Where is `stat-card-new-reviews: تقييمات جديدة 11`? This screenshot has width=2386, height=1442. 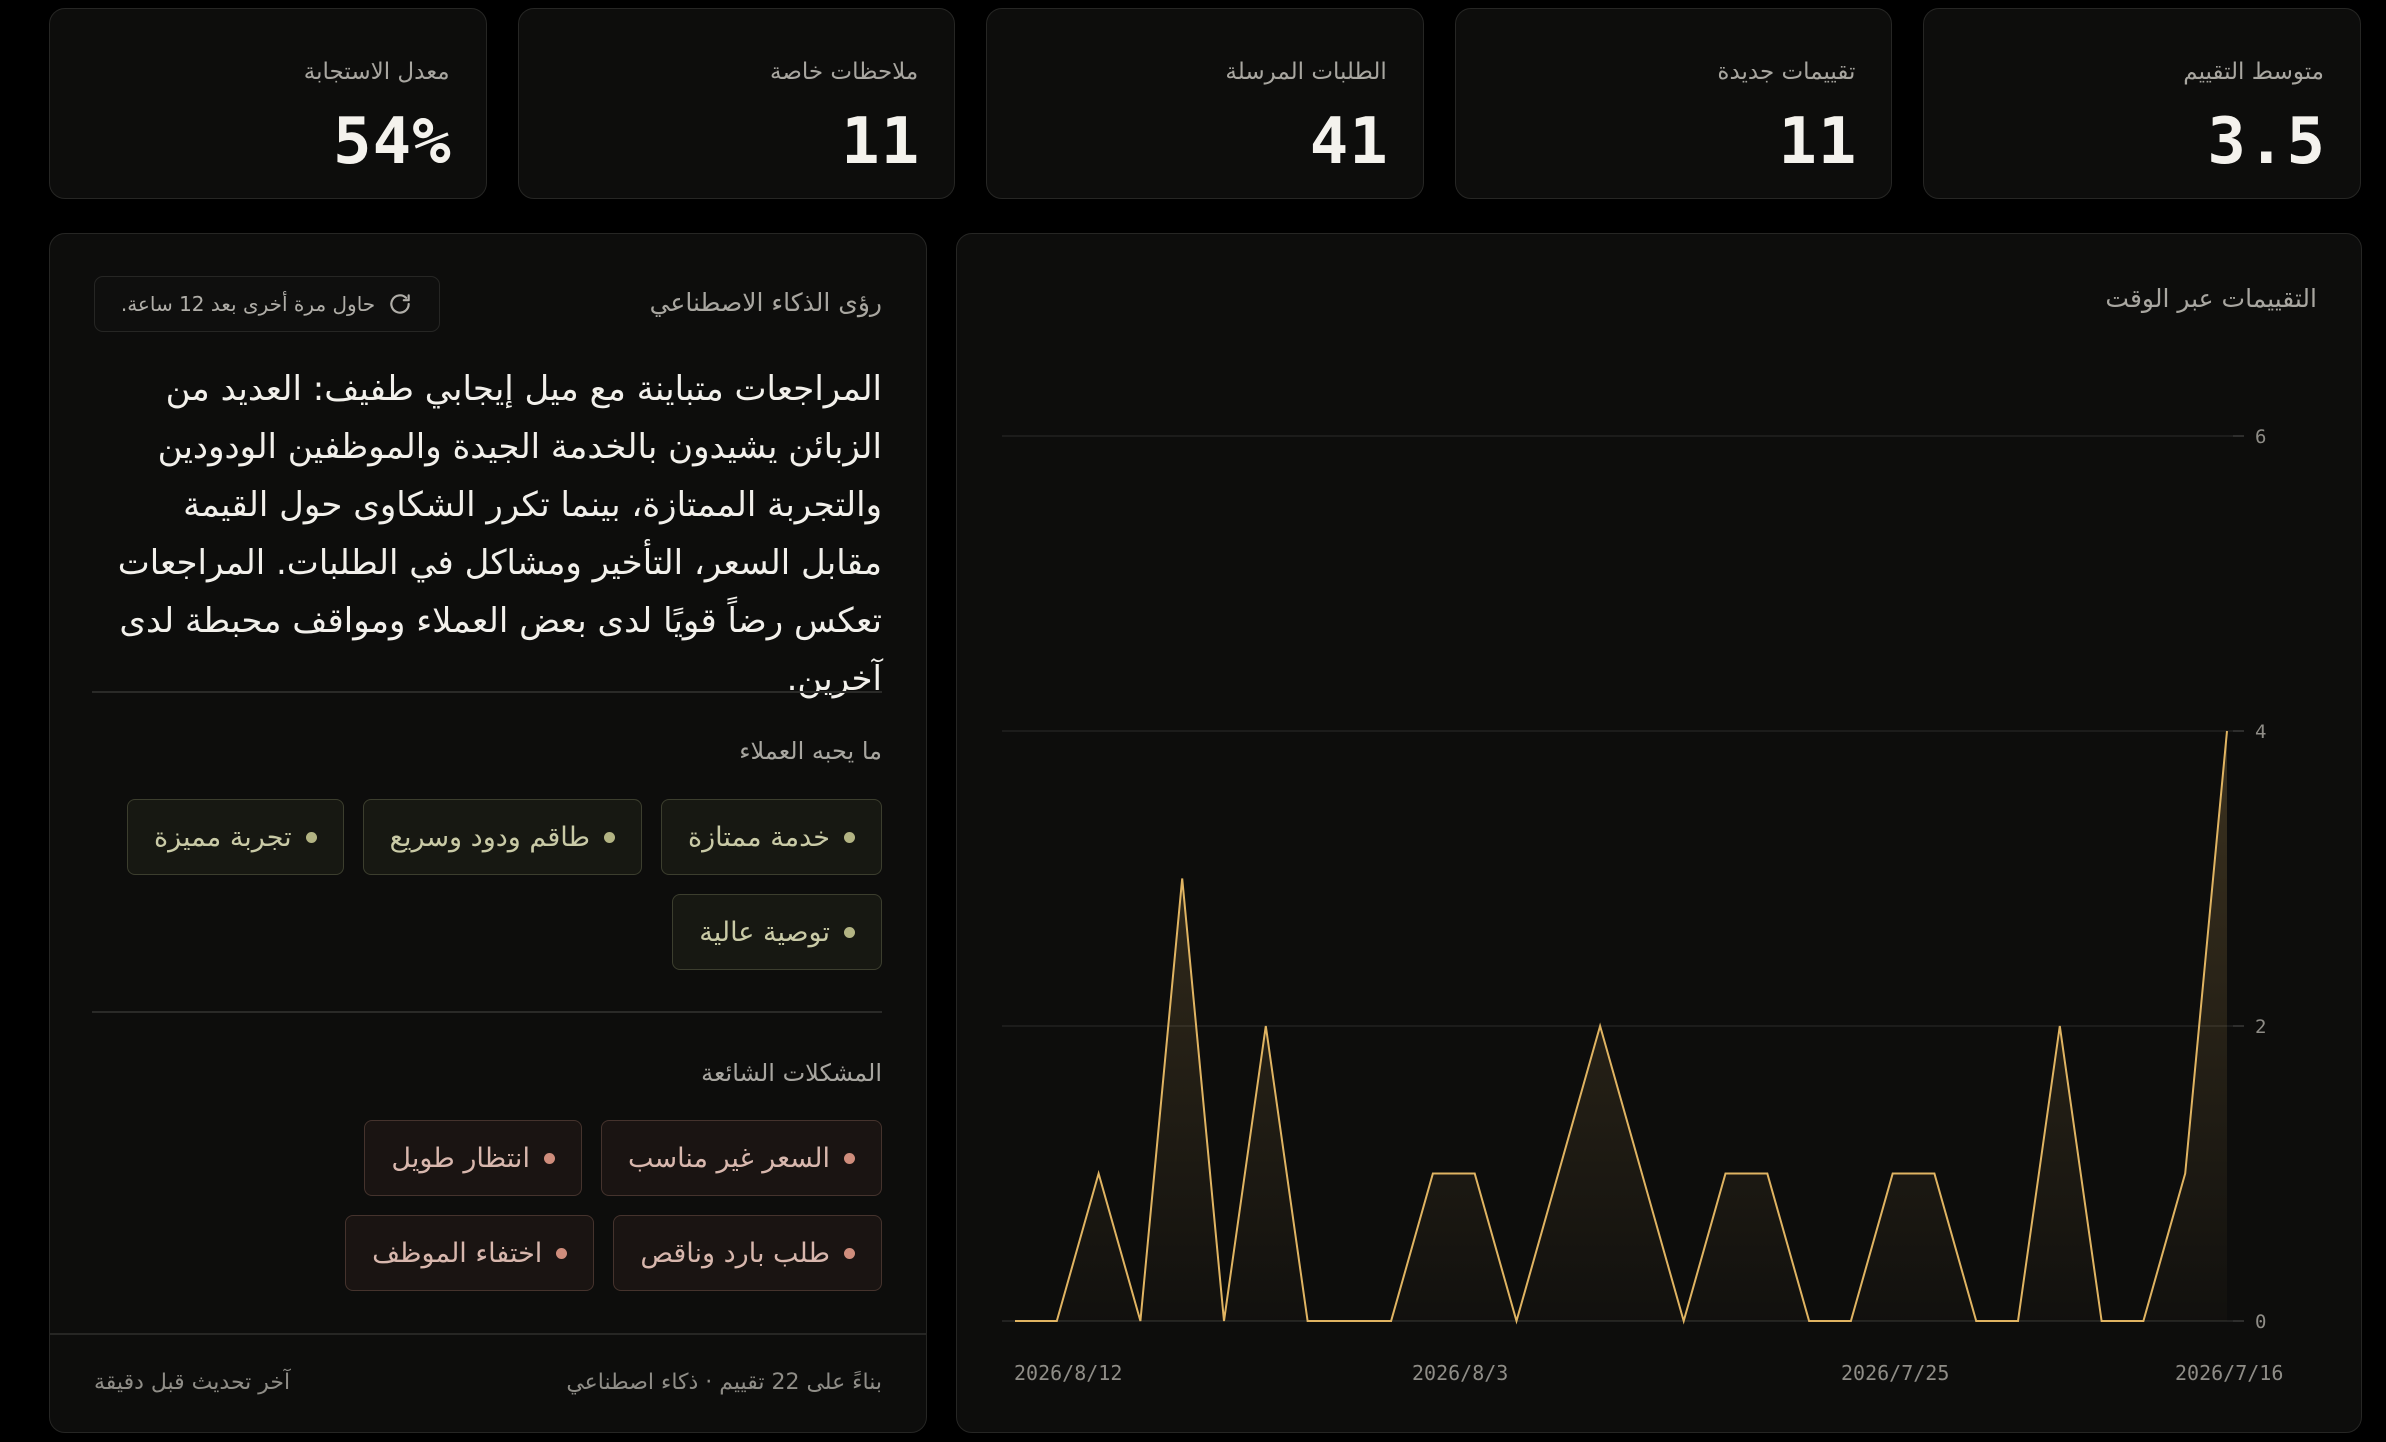 stat-card-new-reviews: تقييمات جديدة 11 is located at coordinates (1673, 103).